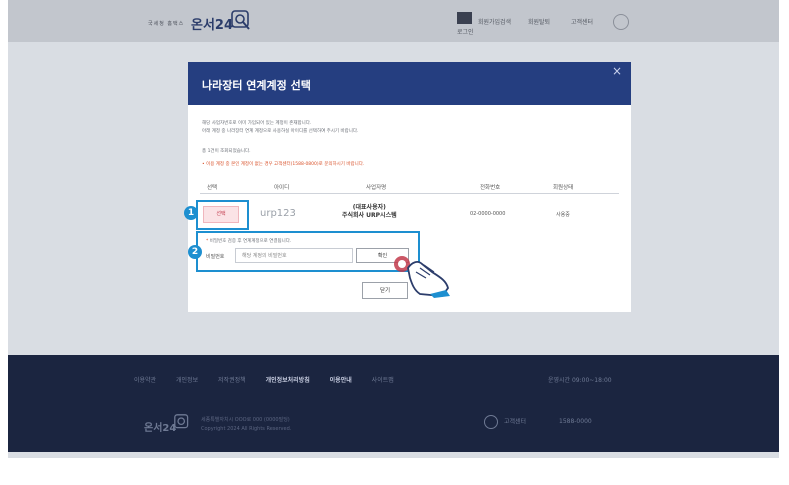 The image size is (789, 485). What do you see at coordinates (282, 188) in the screenshot?
I see `col-header-id: 아이디` at bounding box center [282, 188].